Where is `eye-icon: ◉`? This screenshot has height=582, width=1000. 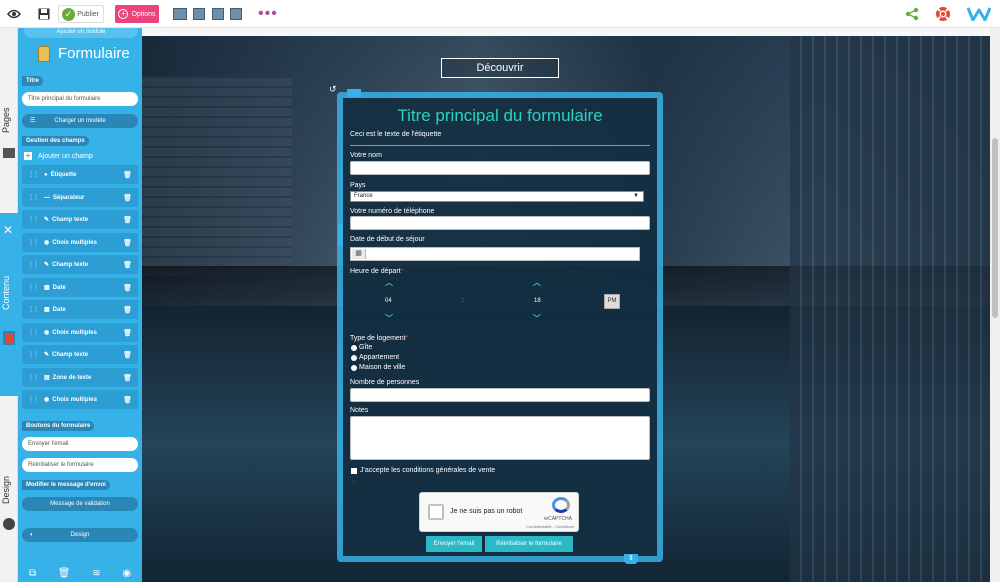 eye-icon: ◉ is located at coordinates (126, 573).